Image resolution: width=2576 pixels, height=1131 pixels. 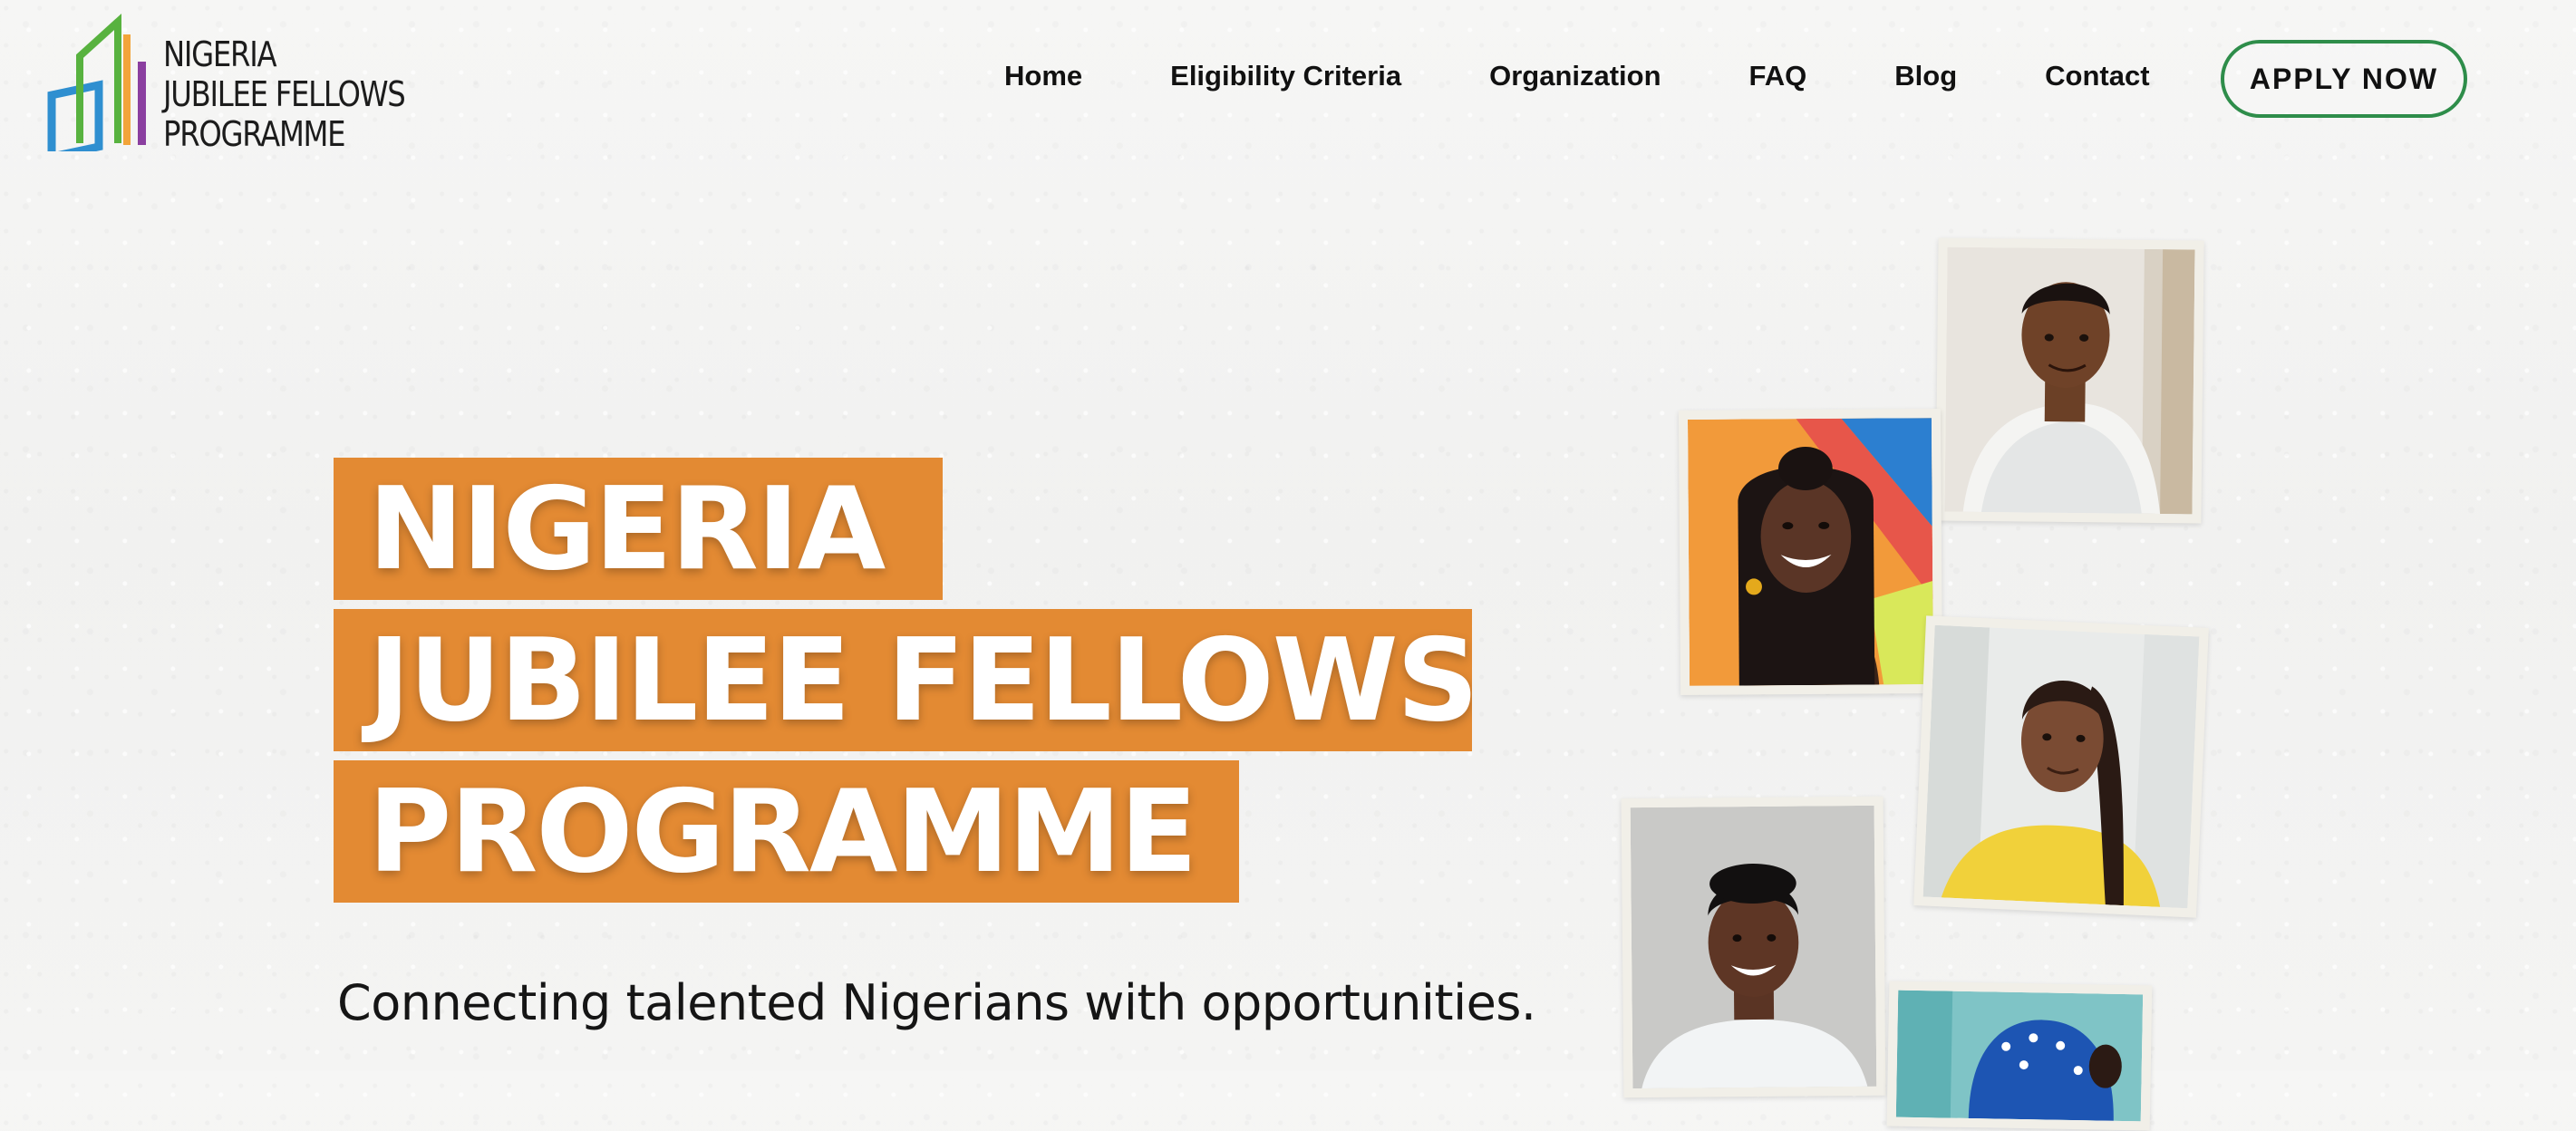 What do you see at coordinates (786, 831) in the screenshot?
I see `hero-title-line-3: PROGRAMME` at bounding box center [786, 831].